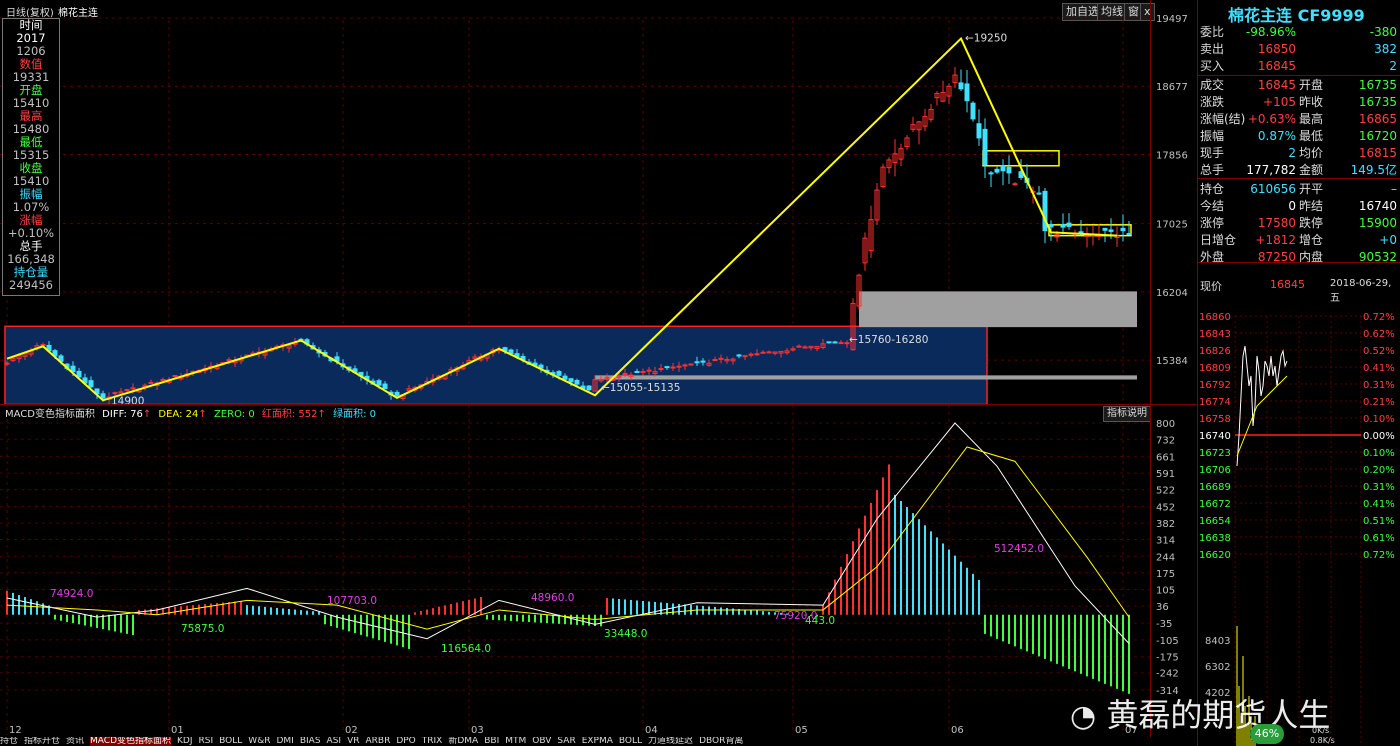  I want to click on indicator-tab: 资讯, so click(75, 741).